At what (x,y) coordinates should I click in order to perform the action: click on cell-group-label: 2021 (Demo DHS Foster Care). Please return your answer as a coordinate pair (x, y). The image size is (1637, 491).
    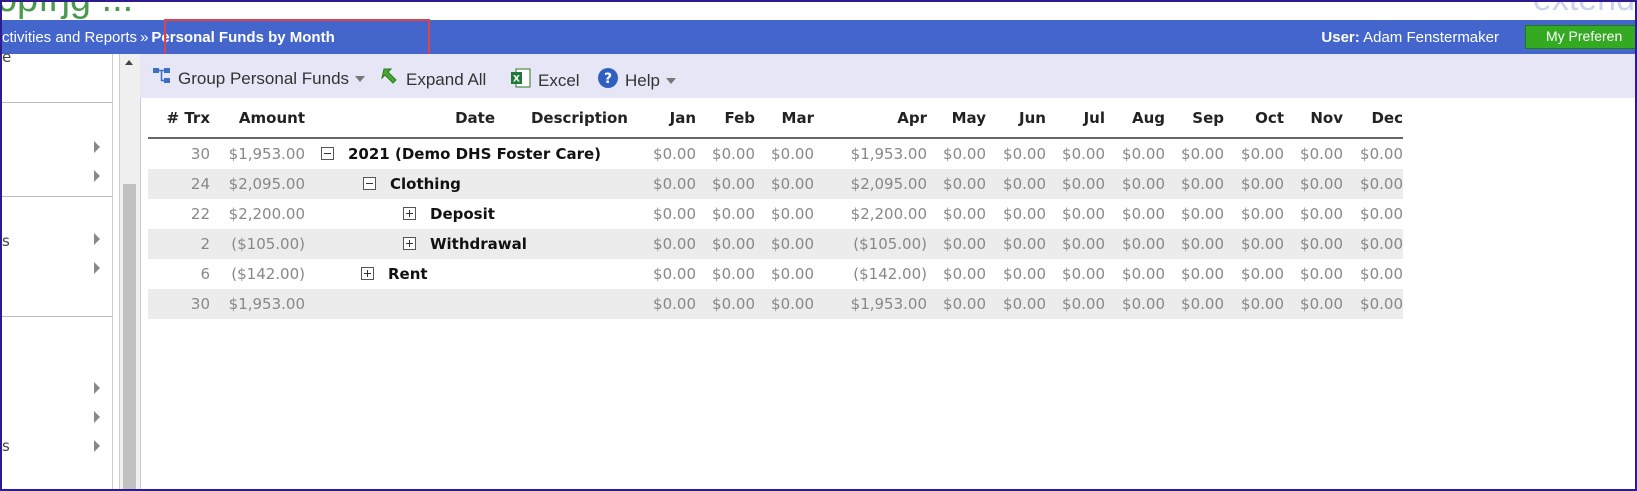
    Looking at the image, I should click on (470, 153).